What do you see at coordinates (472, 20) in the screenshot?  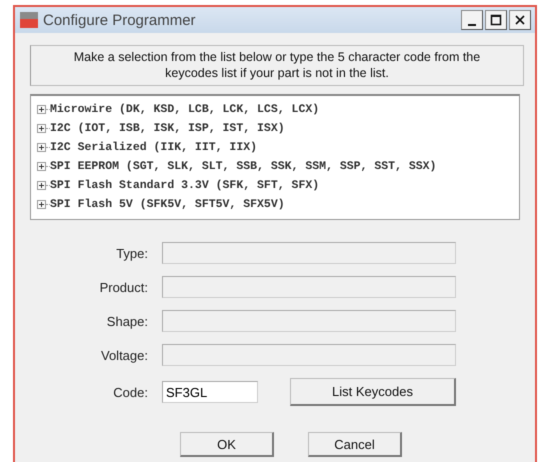 I see `minimize-button` at bounding box center [472, 20].